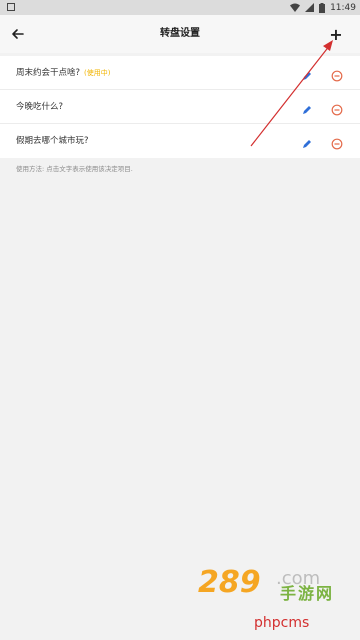  What do you see at coordinates (310, 7) in the screenshot?
I see `signal-icon` at bounding box center [310, 7].